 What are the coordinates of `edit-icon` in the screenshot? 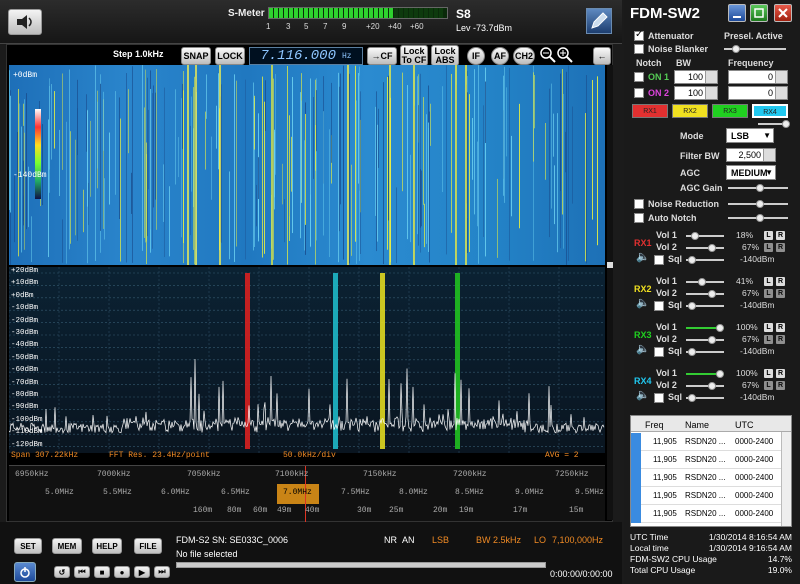 It's located at (599, 21).